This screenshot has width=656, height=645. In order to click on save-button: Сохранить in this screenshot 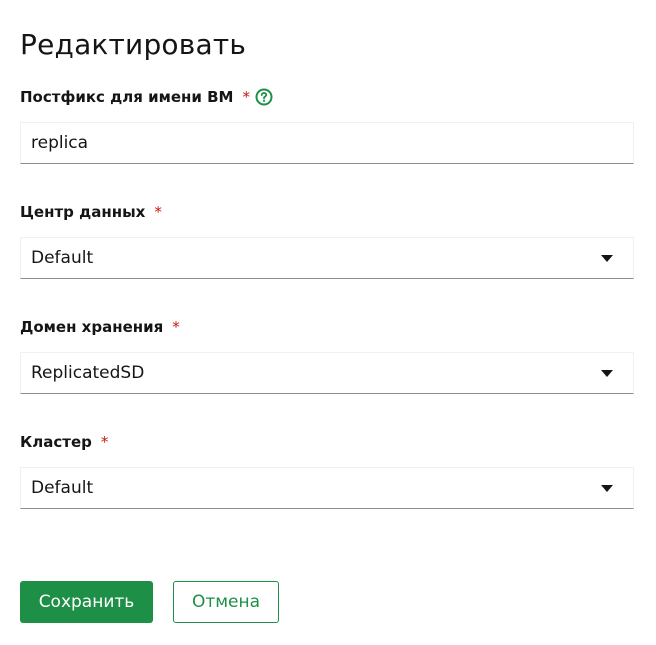, I will do `click(86, 602)`.